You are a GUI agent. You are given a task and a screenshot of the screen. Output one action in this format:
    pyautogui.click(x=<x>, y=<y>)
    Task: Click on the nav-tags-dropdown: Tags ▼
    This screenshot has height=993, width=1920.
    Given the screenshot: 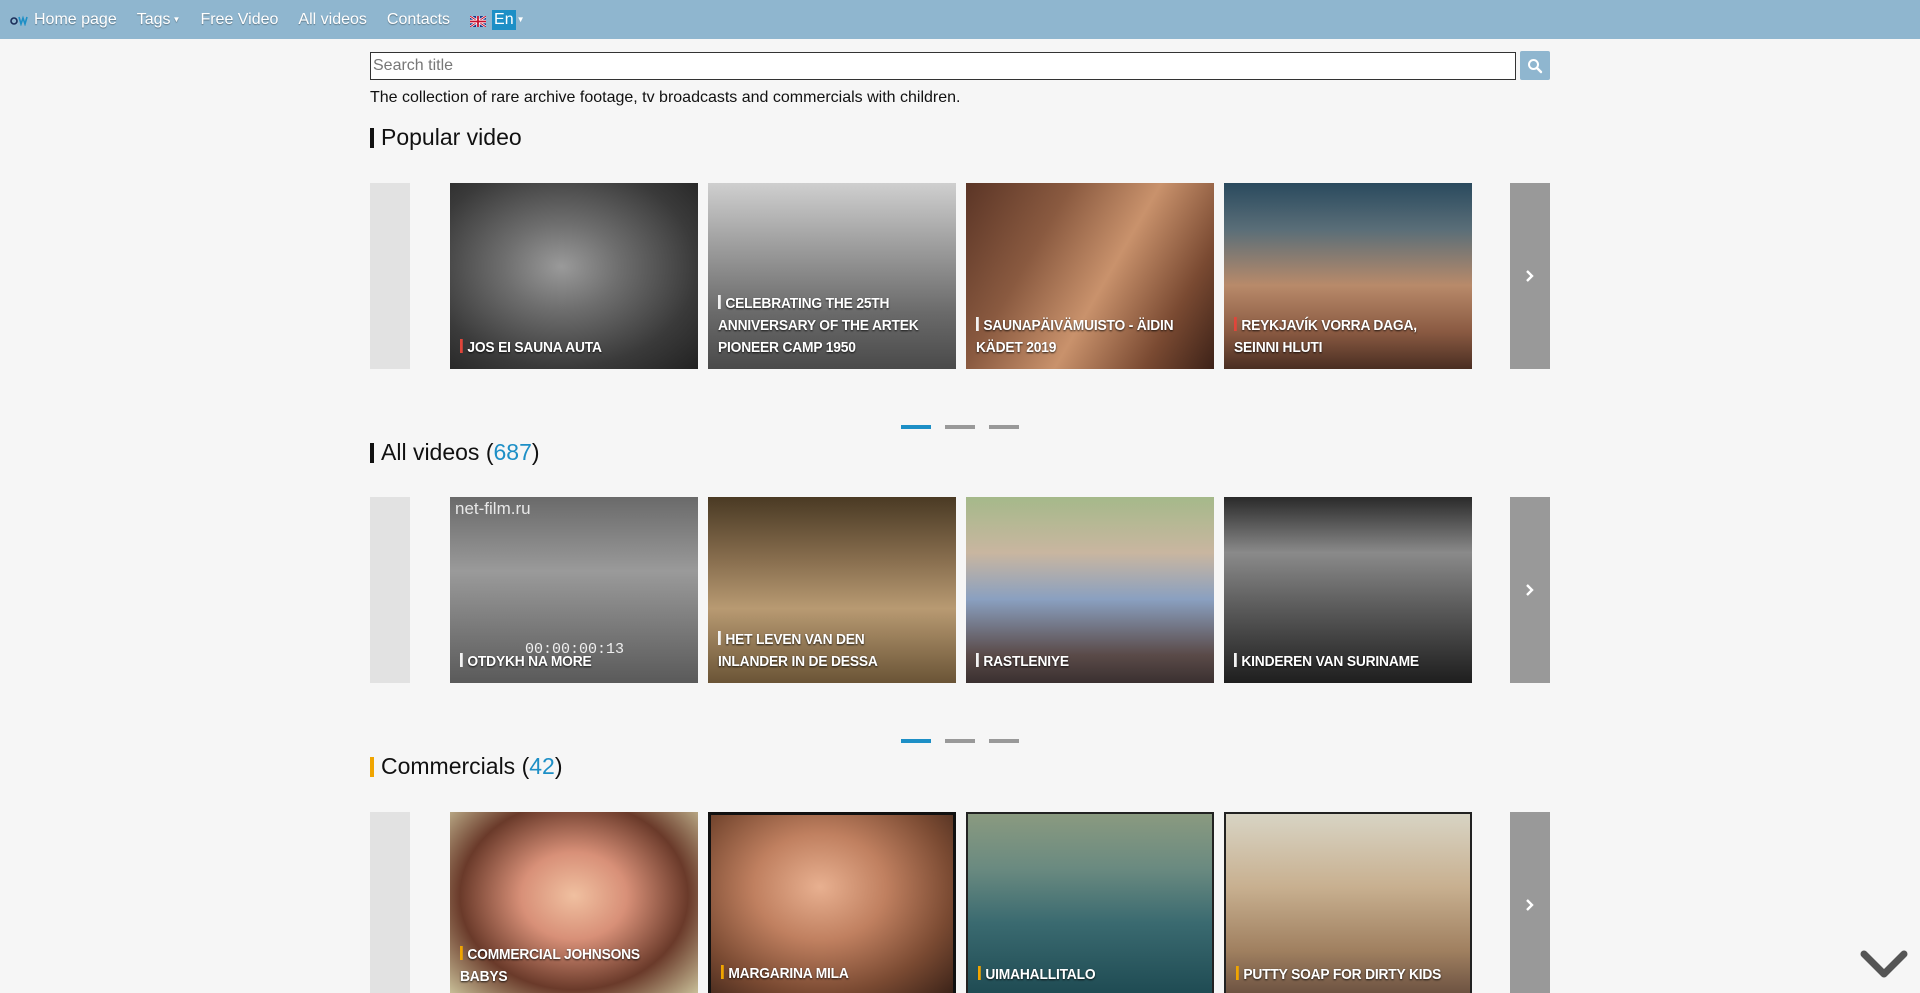 What is the action you would take?
    pyautogui.click(x=159, y=20)
    